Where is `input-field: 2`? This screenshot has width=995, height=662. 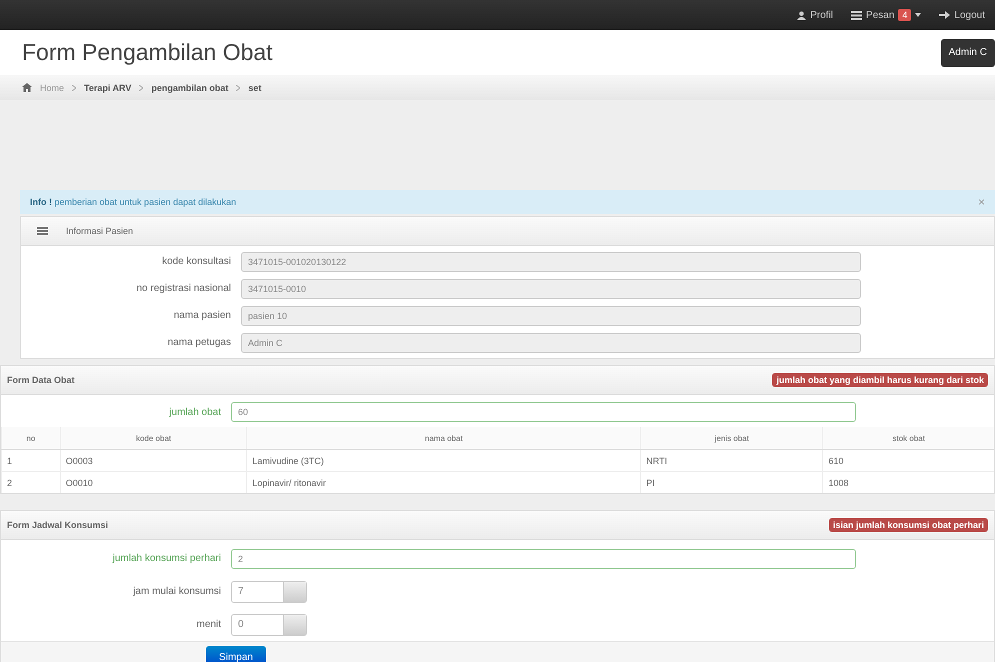 input-field: 2 is located at coordinates (543, 558).